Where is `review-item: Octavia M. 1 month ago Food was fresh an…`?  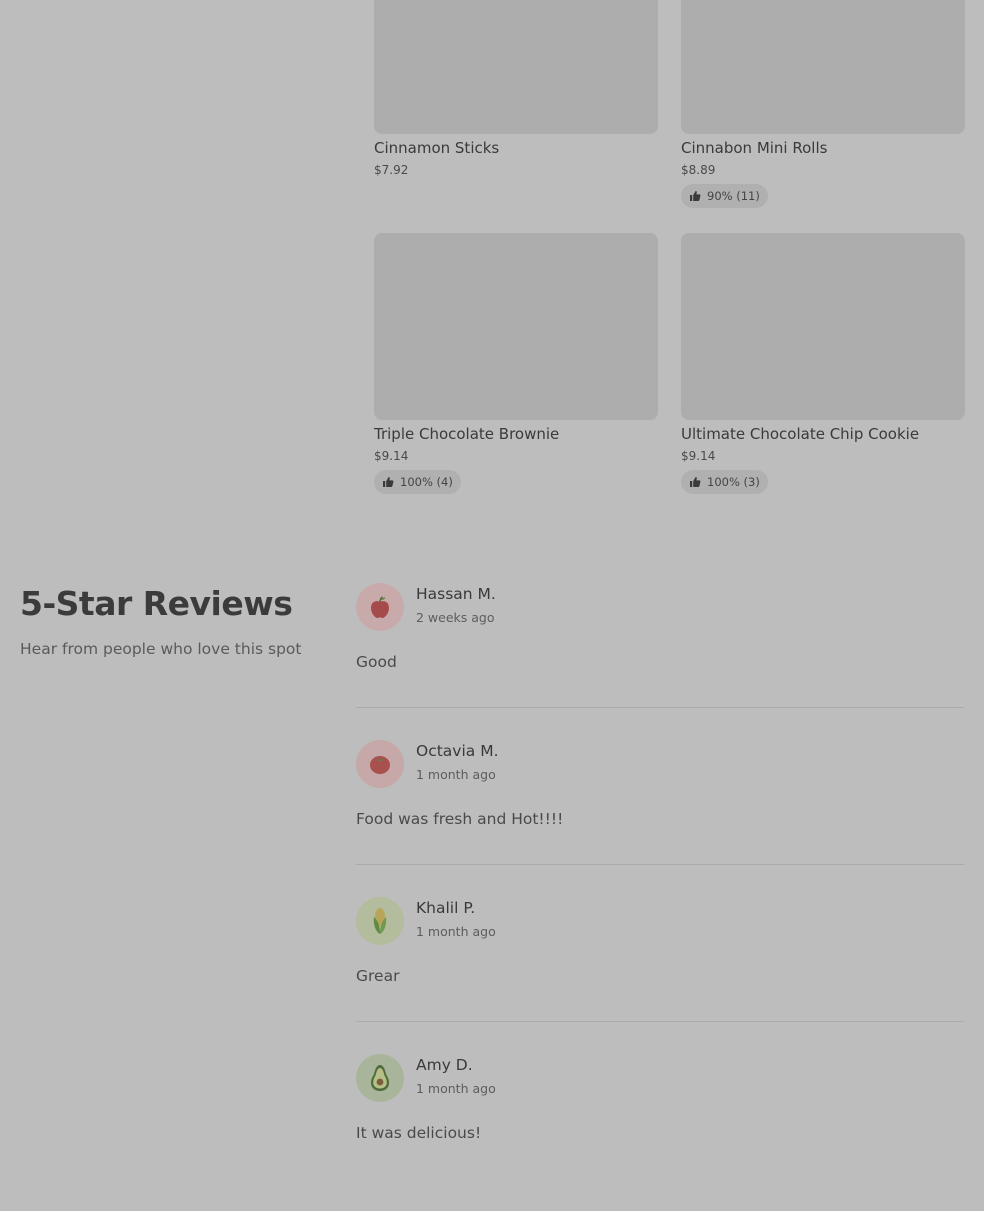
review-item: Octavia M. 1 month ago Food was fresh an… is located at coordinates (660, 818).